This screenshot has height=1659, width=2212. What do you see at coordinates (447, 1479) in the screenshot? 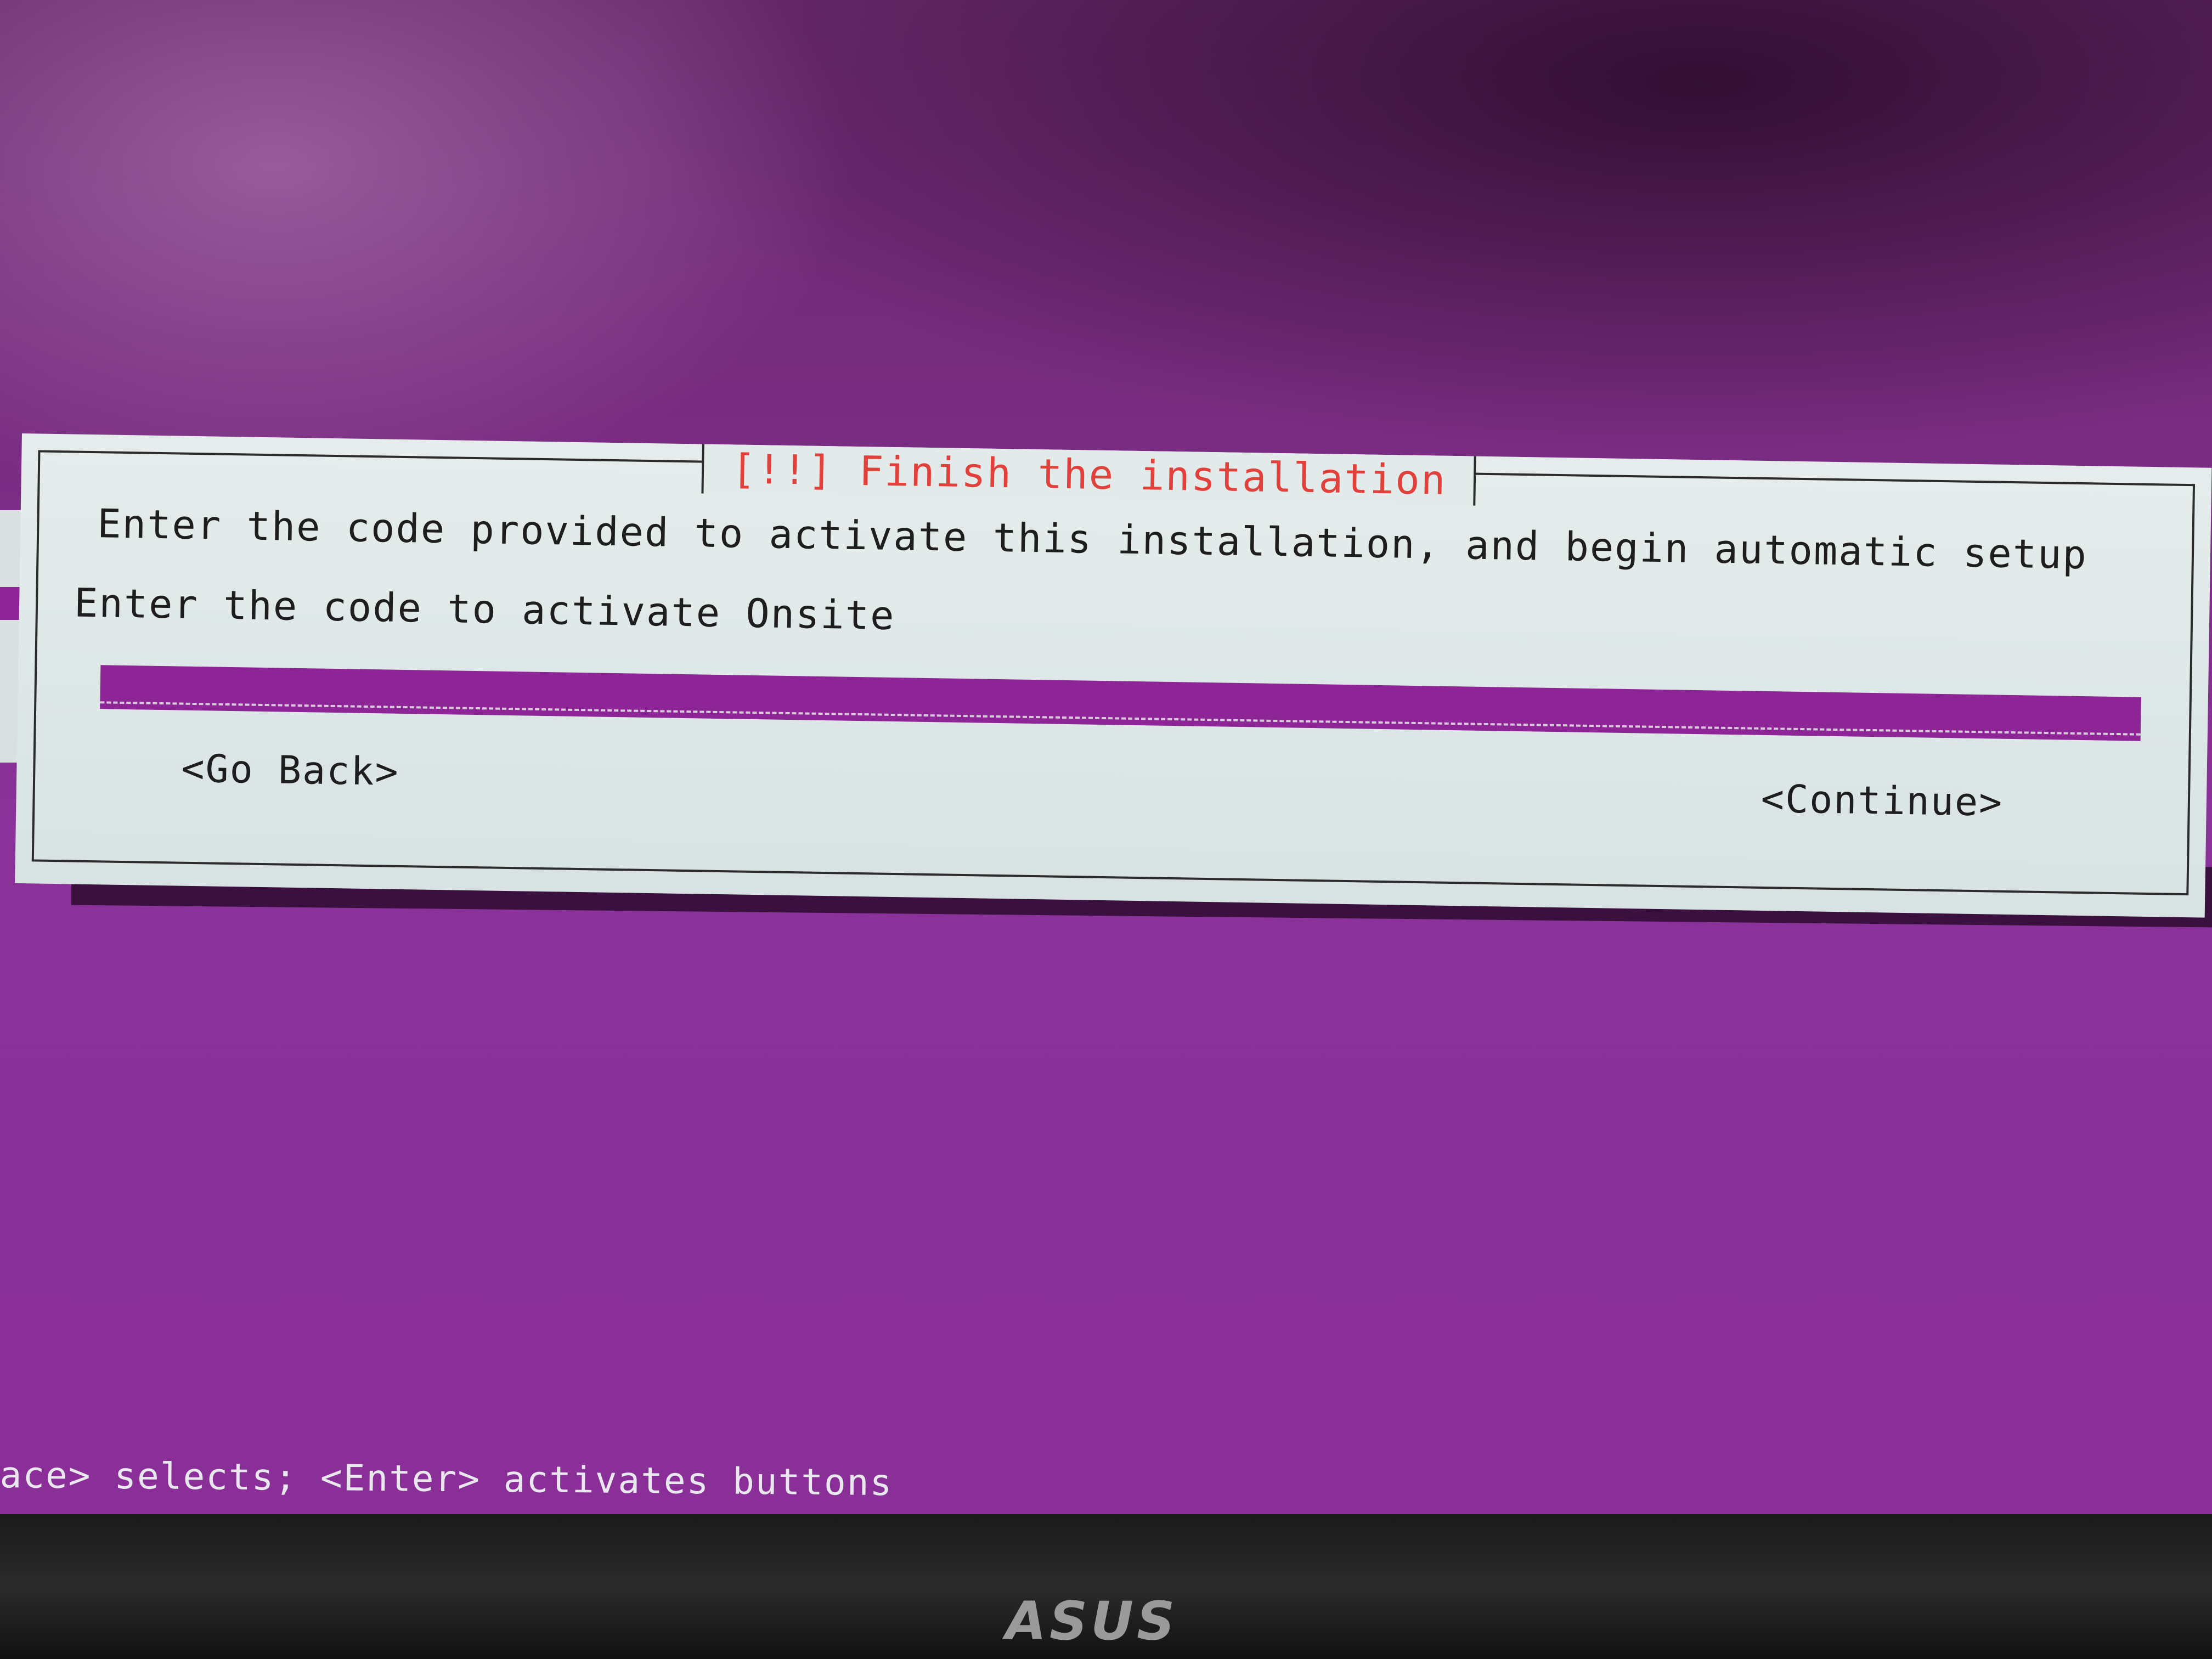
I see `keyboard-help-status-bar: ace> selects; <Enter> activates buttons` at bounding box center [447, 1479].